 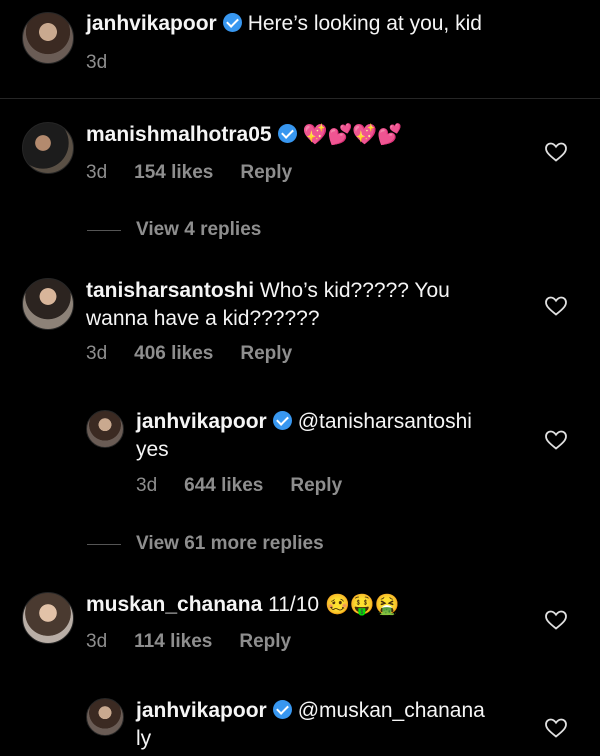 I want to click on reply-body: janhvikapoor @muskan_chanana ly, so click(x=336, y=725).